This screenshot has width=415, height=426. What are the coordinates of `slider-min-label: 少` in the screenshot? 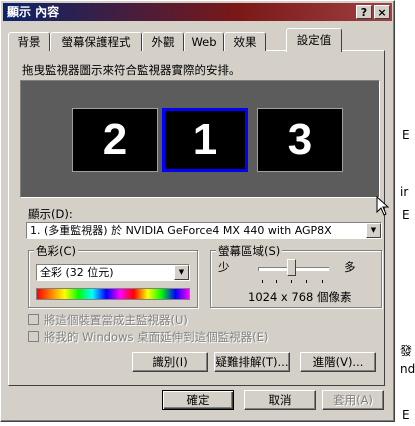 It's located at (224, 267).